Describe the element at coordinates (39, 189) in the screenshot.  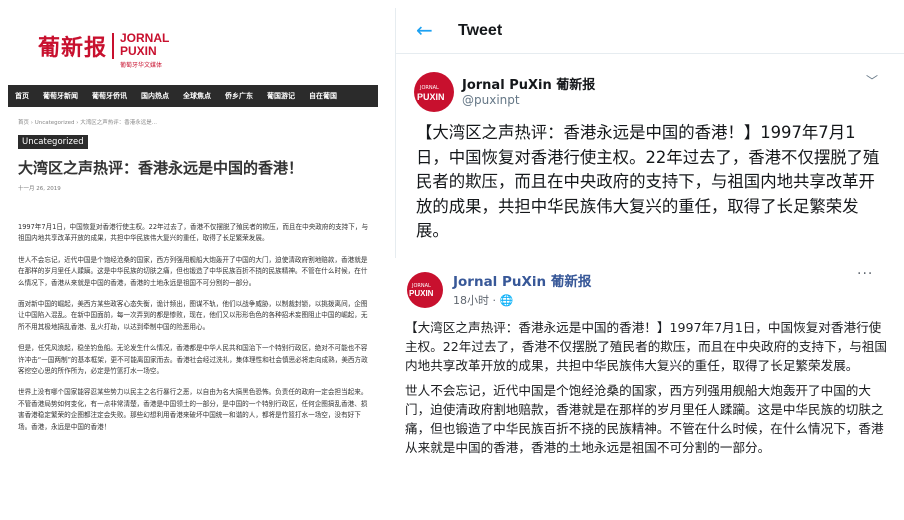
I see `article-date: 十一月 26, 2019` at that location.